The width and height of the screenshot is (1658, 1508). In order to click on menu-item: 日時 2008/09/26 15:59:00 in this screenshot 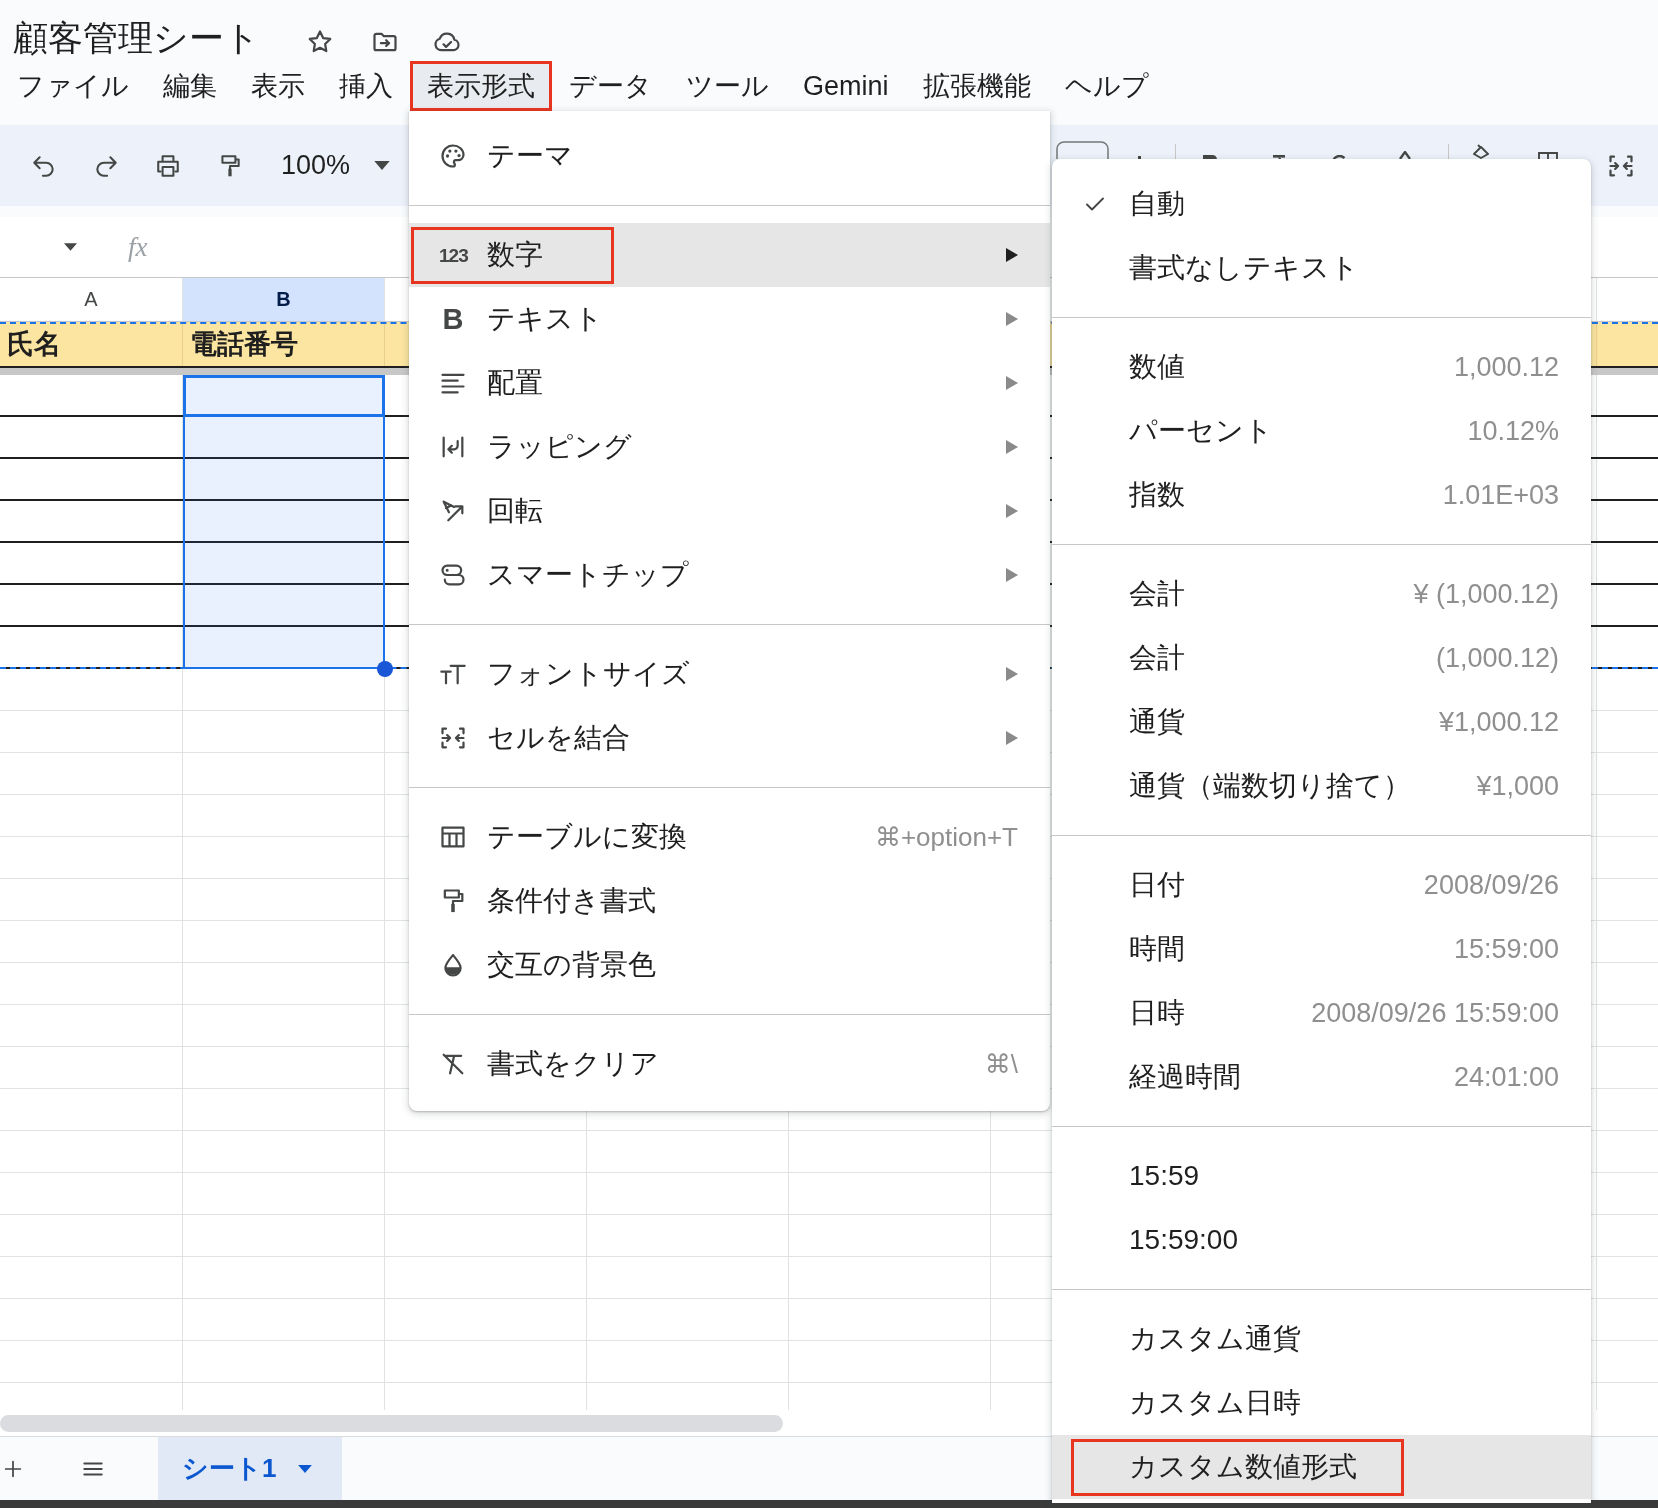, I will do `click(1321, 1013)`.